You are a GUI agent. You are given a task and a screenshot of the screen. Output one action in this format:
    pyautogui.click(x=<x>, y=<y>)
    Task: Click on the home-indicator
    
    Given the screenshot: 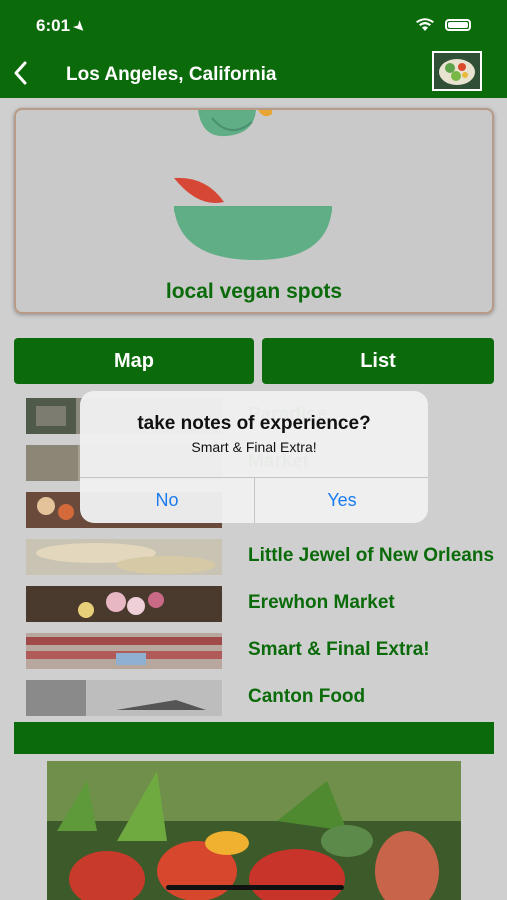 What is the action you would take?
    pyautogui.click(x=255, y=887)
    